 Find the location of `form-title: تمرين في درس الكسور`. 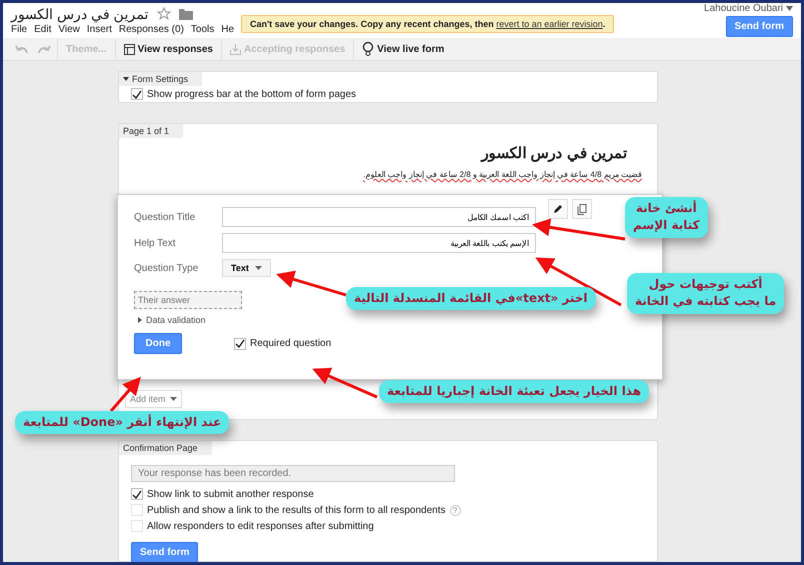

form-title: تمرين في درس الكسور is located at coordinates (554, 153).